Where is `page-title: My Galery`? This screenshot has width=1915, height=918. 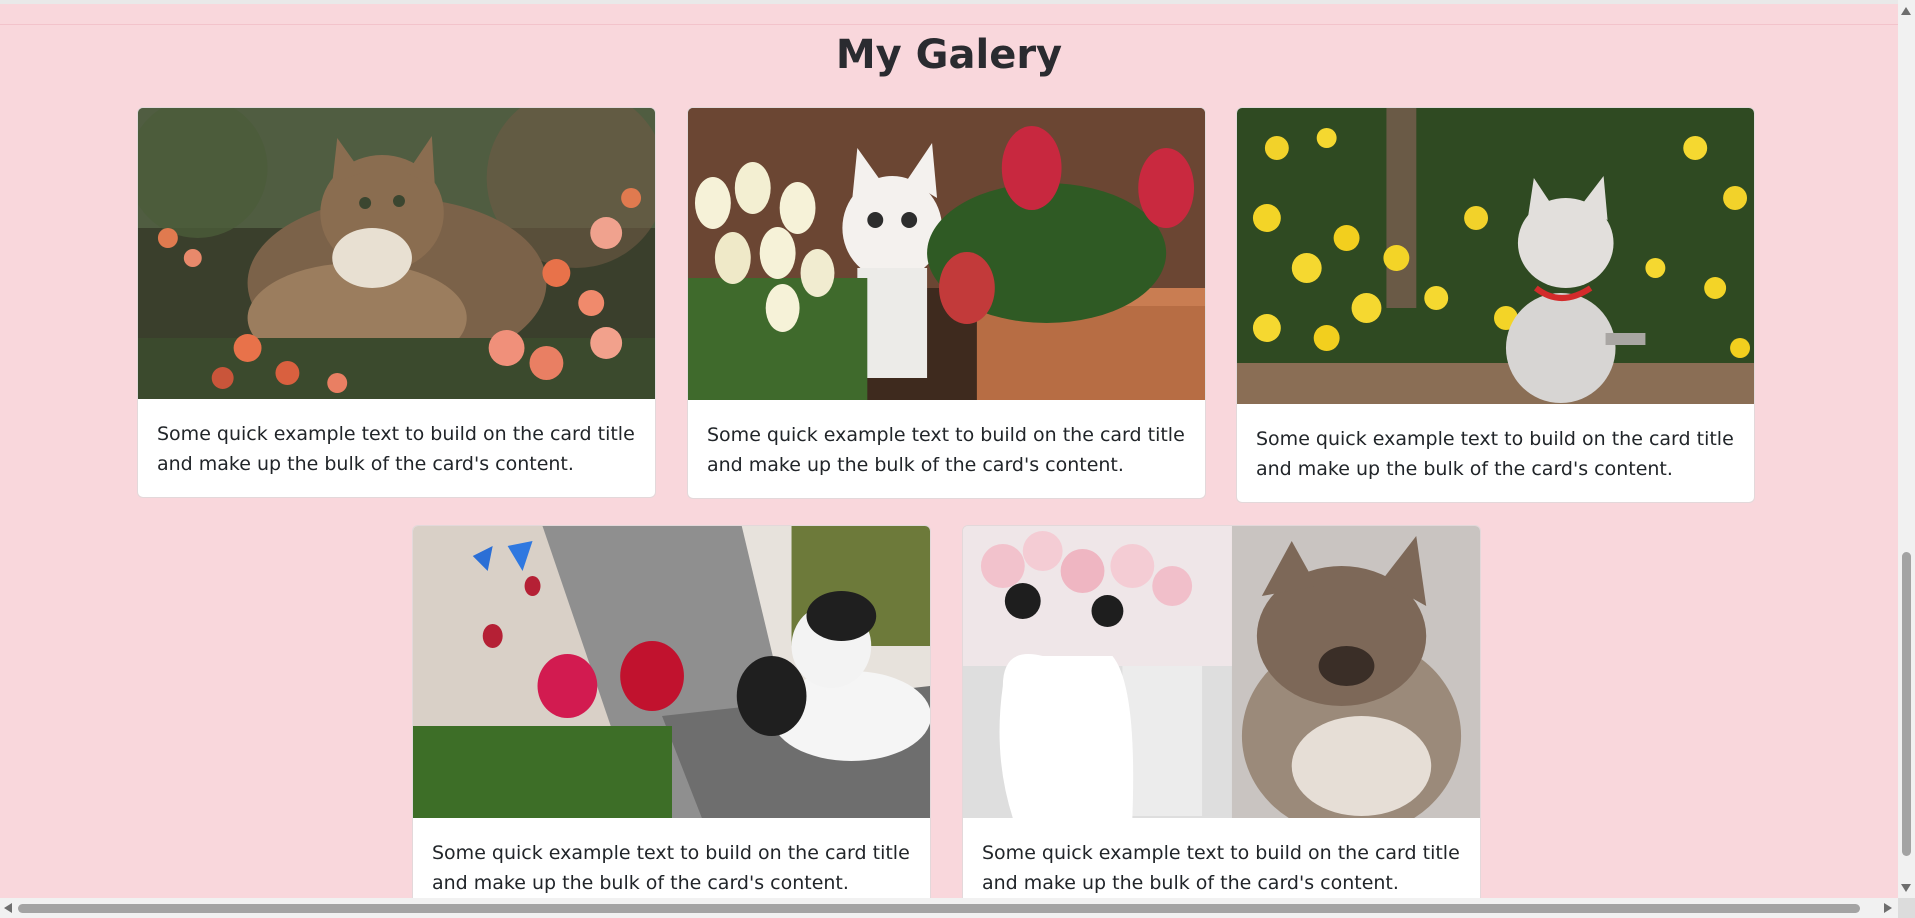
page-title: My Galery is located at coordinates (949, 55).